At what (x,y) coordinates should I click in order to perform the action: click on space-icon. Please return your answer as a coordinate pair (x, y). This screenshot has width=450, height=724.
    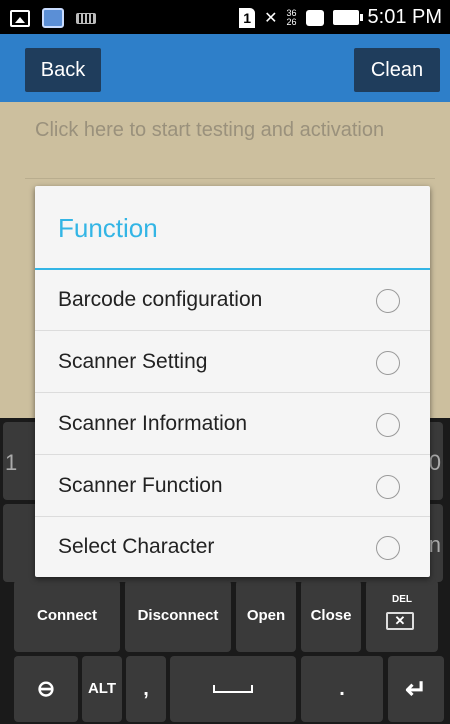
    Looking at the image, I should click on (233, 689).